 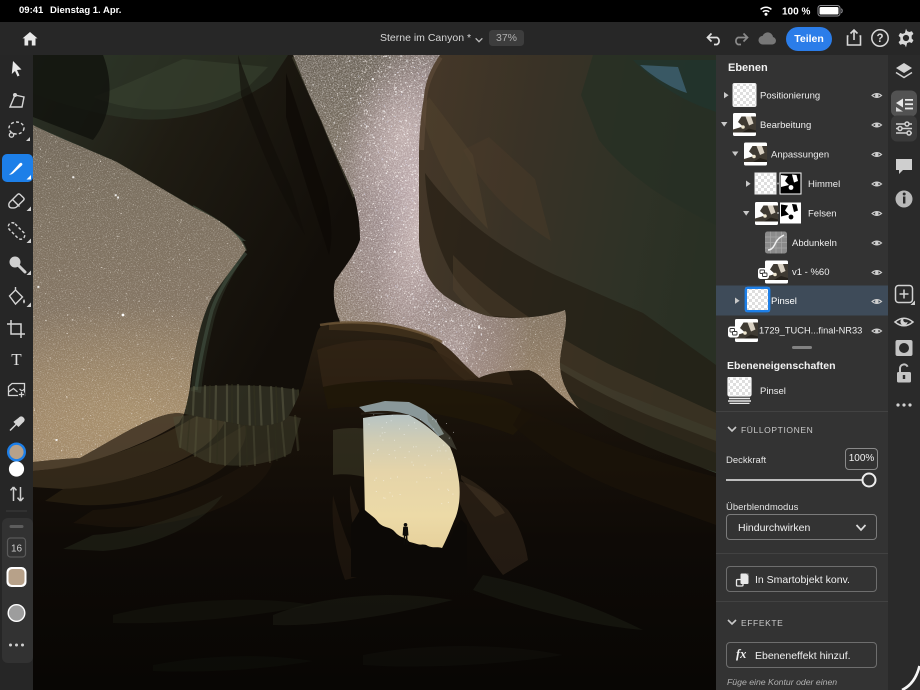 What do you see at coordinates (784, 301) in the screenshot?
I see `svg-text: Pinsel` at bounding box center [784, 301].